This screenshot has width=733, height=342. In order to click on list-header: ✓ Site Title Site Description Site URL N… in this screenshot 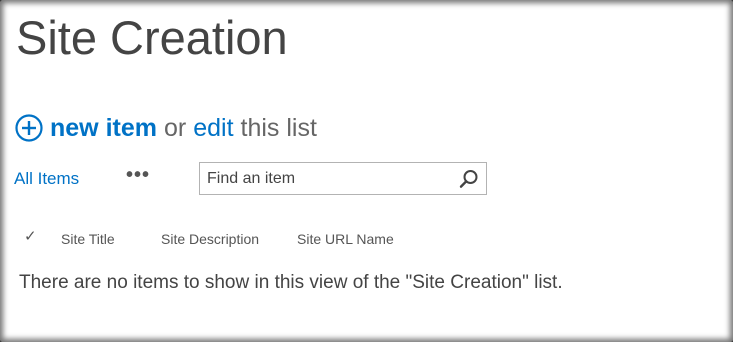, I will do `click(324, 239)`.